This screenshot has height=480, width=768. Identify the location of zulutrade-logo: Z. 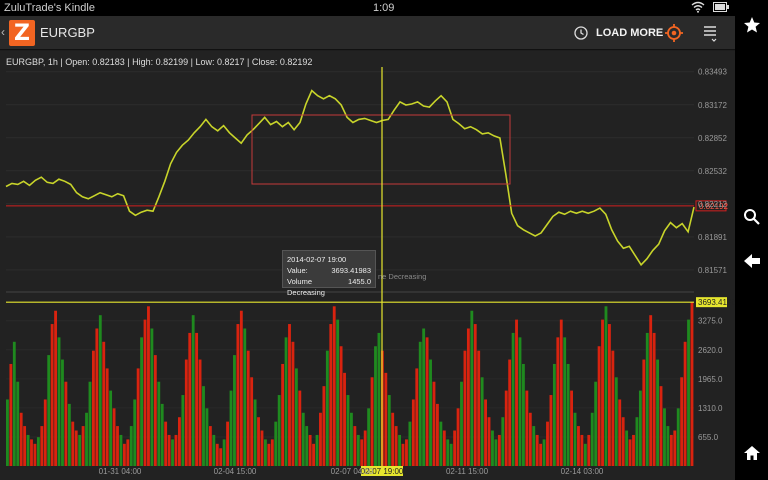
(22, 33).